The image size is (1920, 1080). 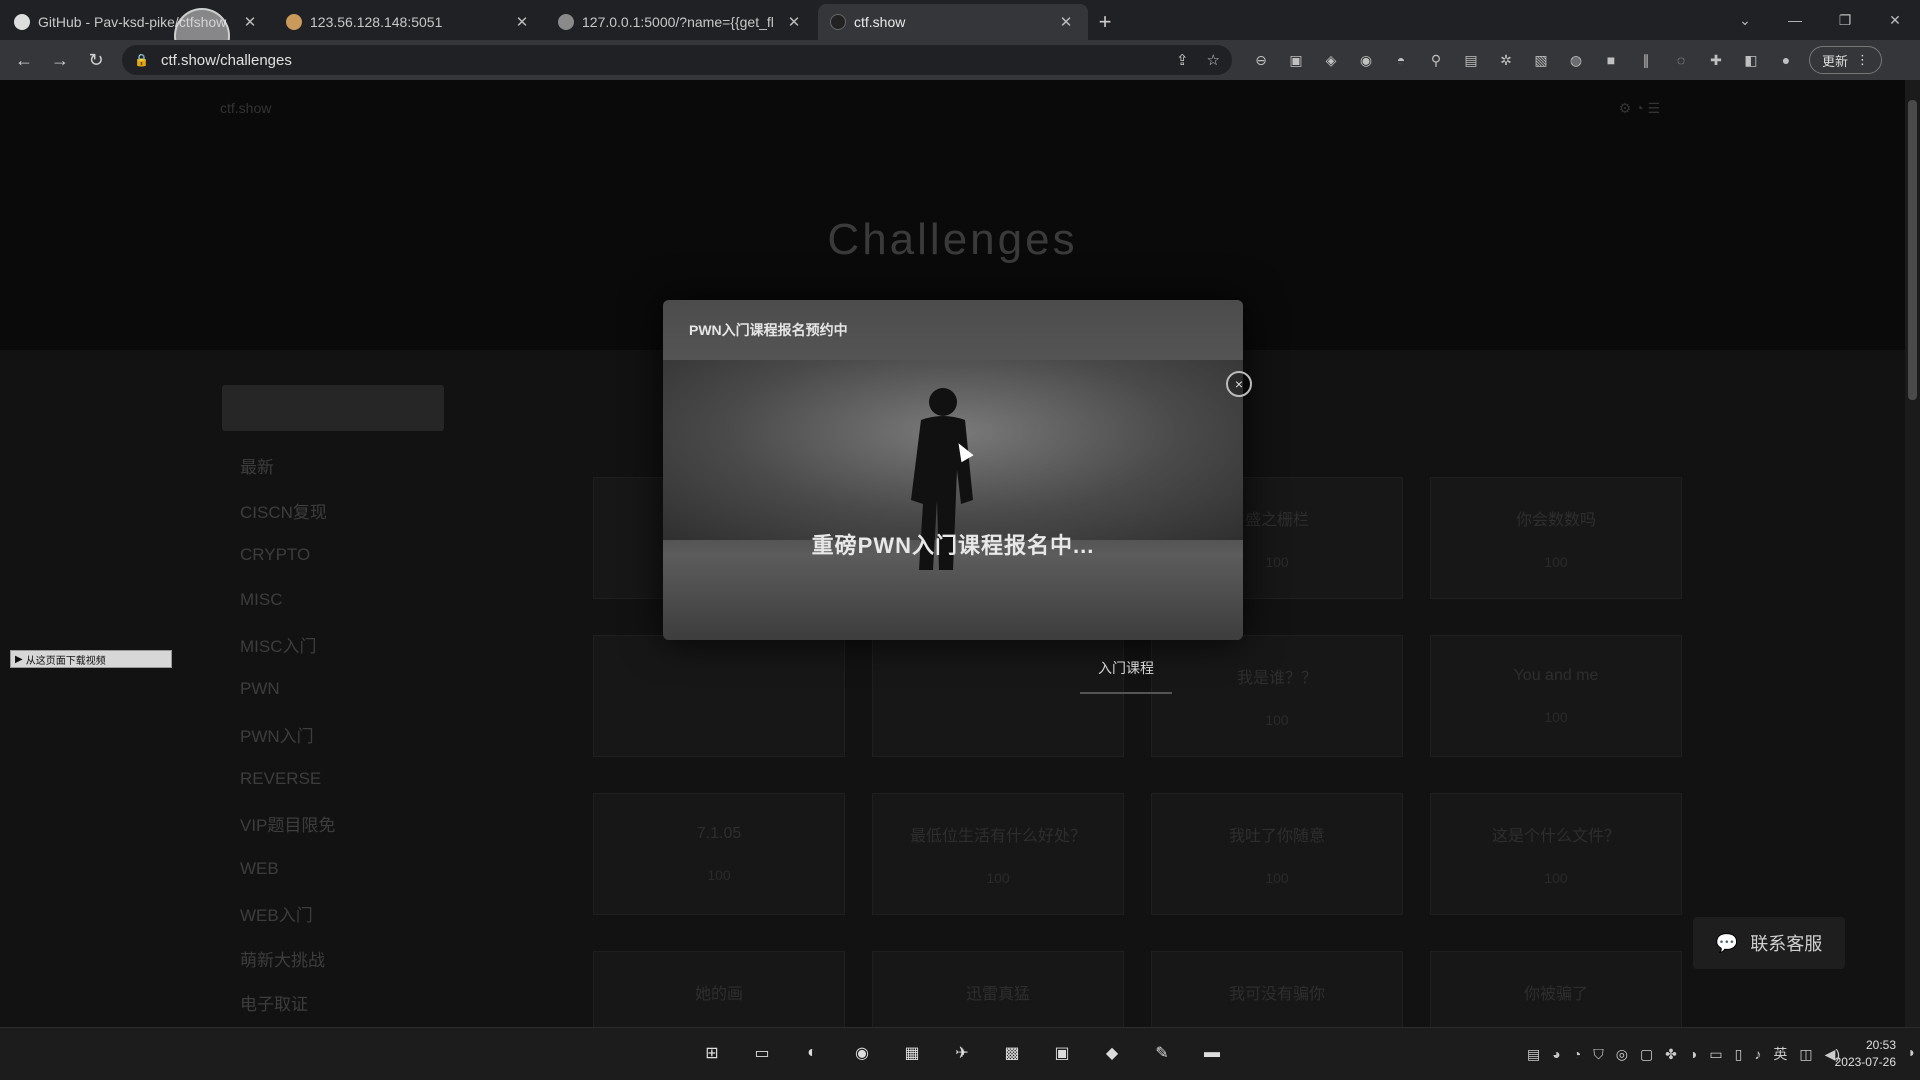 What do you see at coordinates (1639, 115) in the screenshot?
I see `nav-user-menu: ⚙ ◔ ☰` at bounding box center [1639, 115].